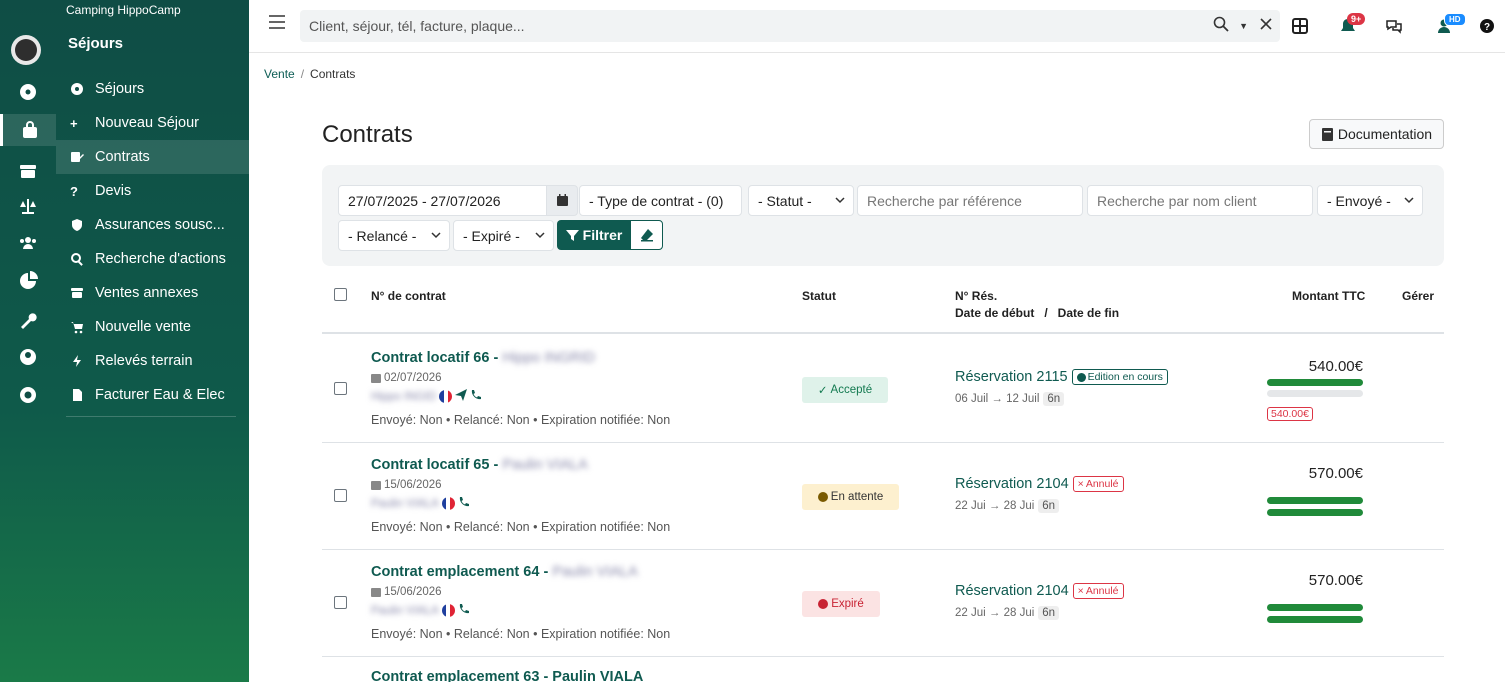 This screenshot has width=1505, height=682. I want to click on filter-button-label: Filtrer, so click(602, 235).